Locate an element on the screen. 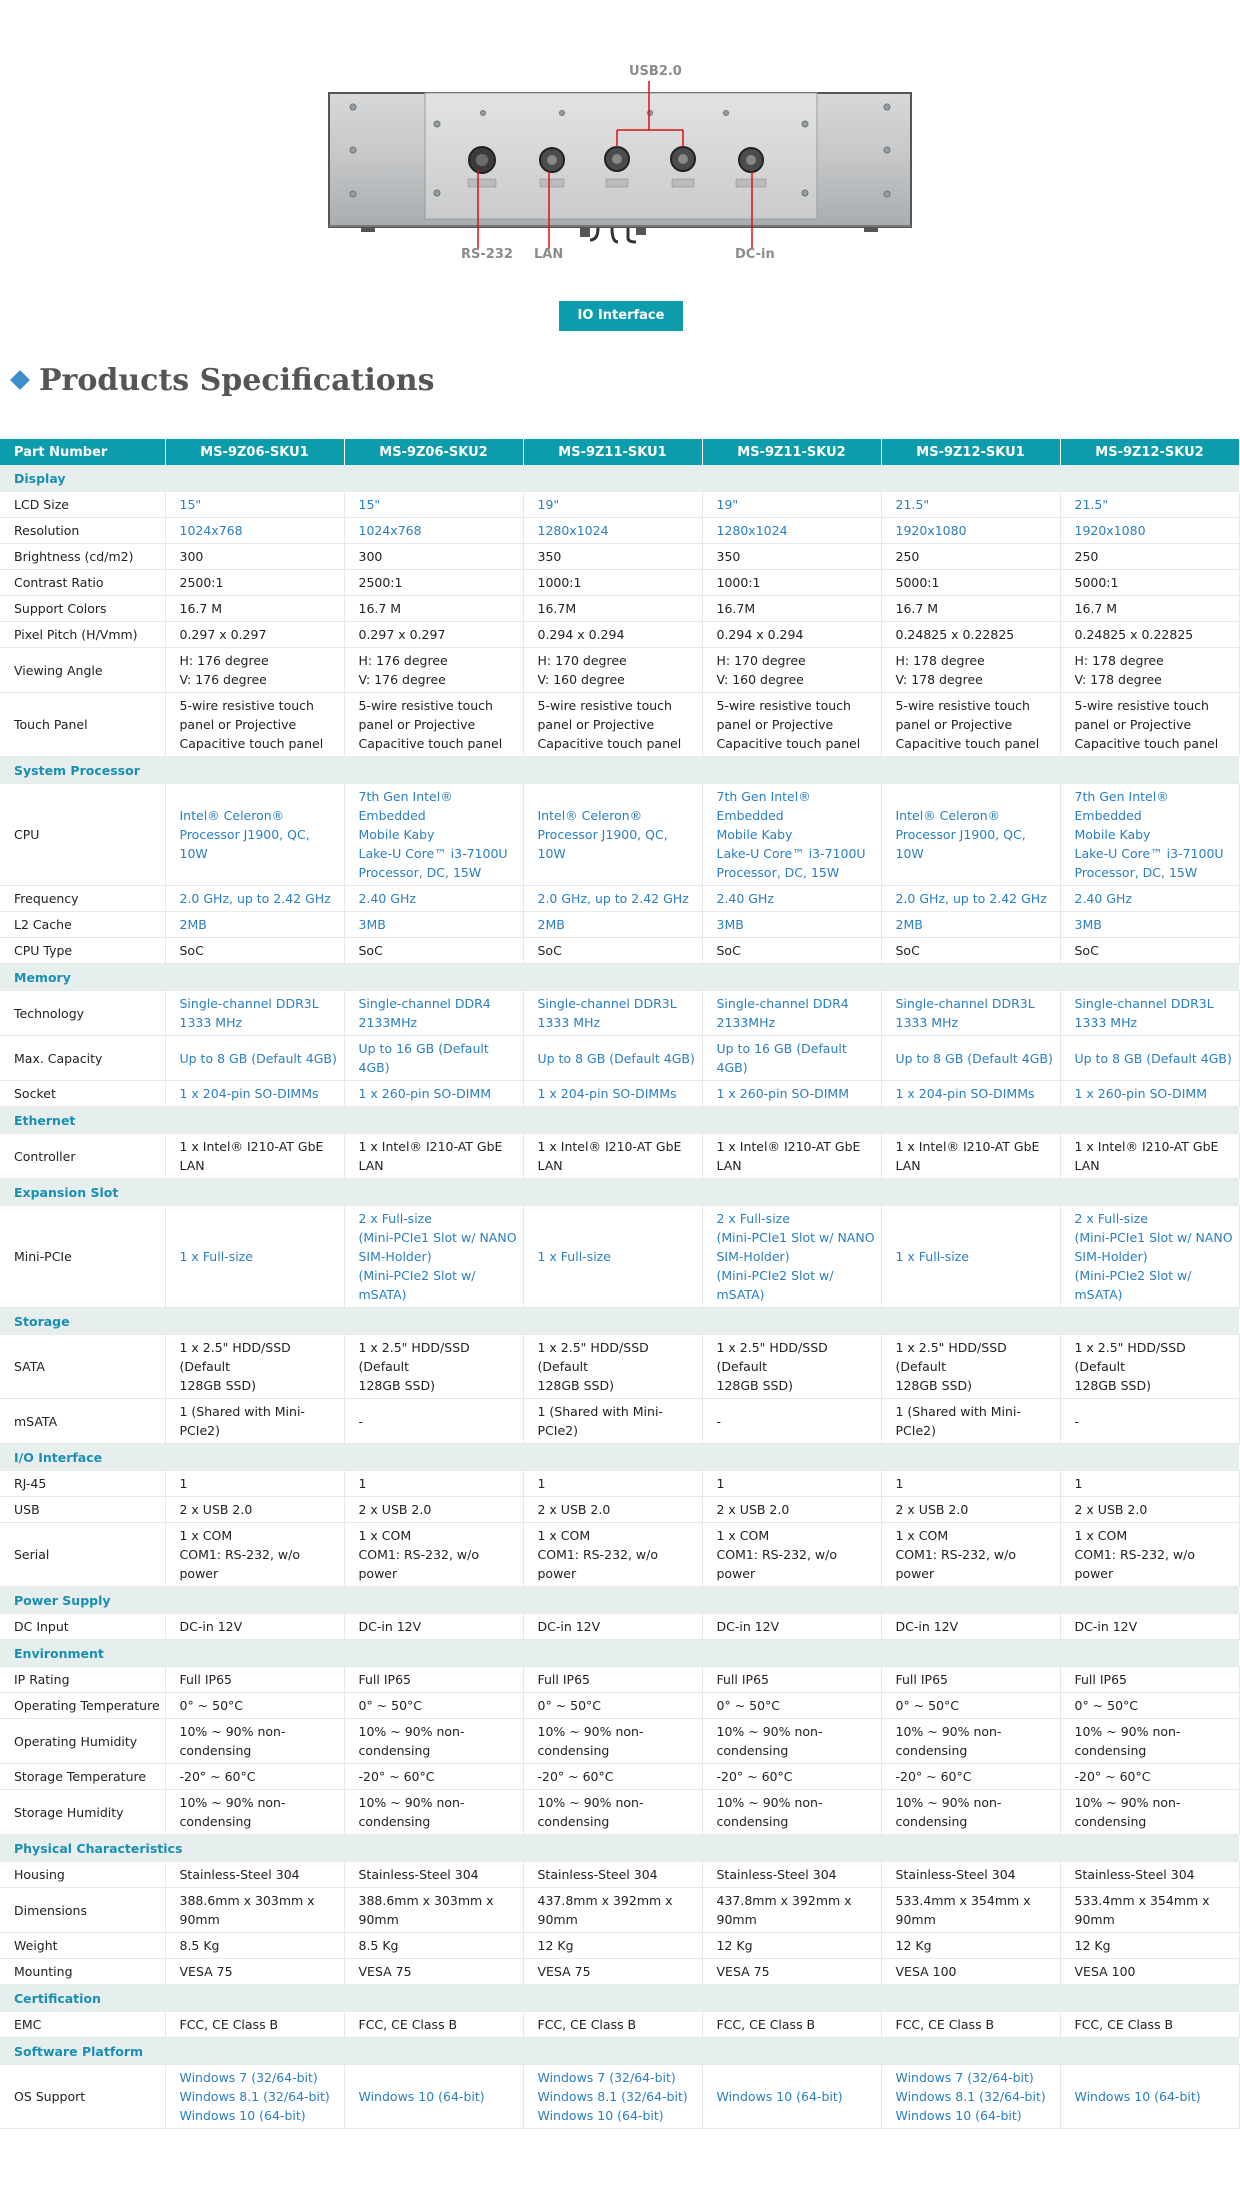 The image size is (1240, 2187). section-heading: Products Specifications is located at coordinates (221, 380).